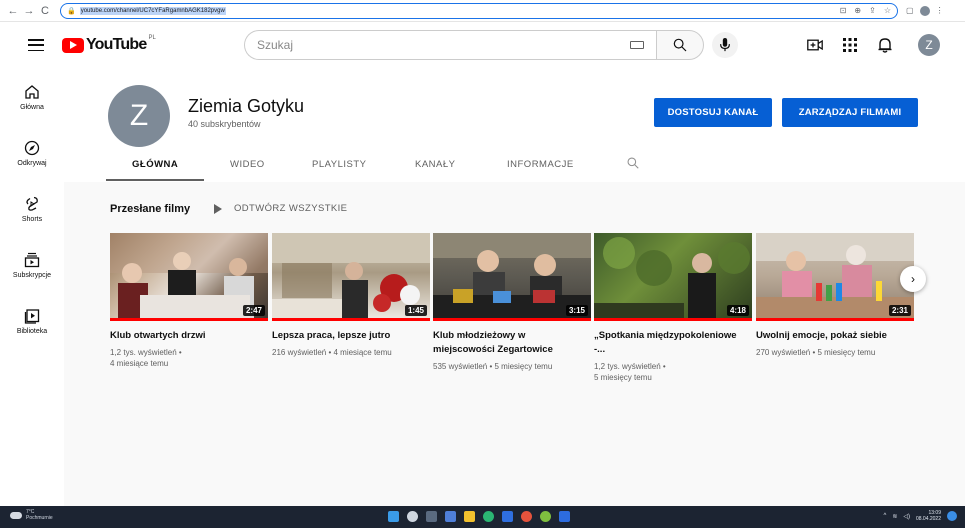 The width and height of the screenshot is (965, 528). Describe the element at coordinates (725, 45) in the screenshot. I see `voice-search-button` at that location.